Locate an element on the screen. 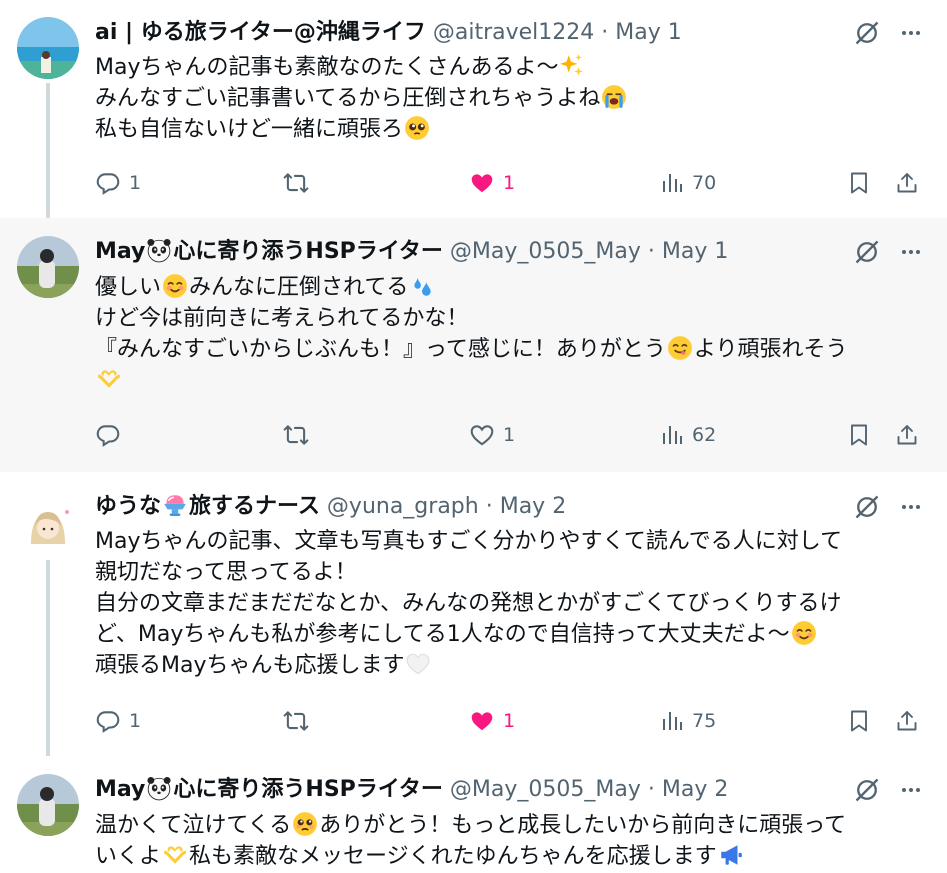  heart-hands-emoji is located at coordinates (109, 379).